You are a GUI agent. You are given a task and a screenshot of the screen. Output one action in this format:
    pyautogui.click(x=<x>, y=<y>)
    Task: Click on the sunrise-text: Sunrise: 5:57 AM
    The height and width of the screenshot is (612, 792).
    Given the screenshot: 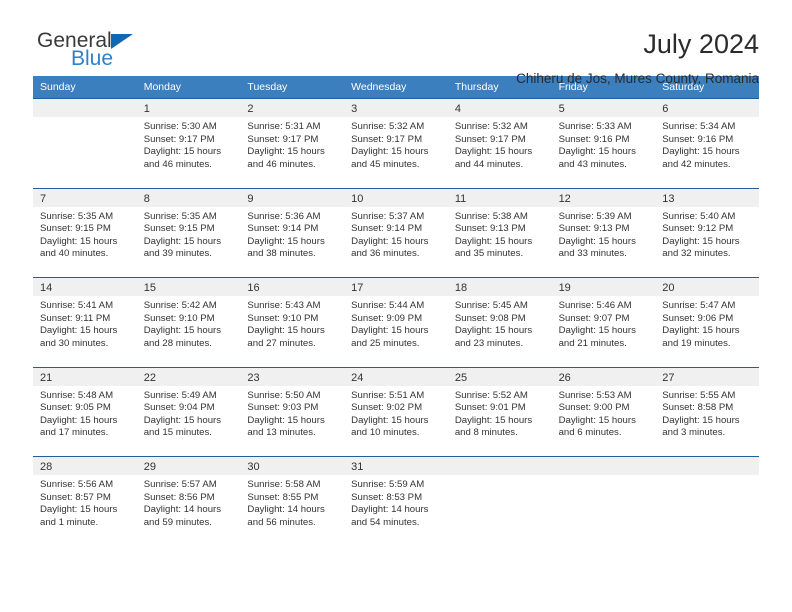 What is the action you would take?
    pyautogui.click(x=180, y=484)
    